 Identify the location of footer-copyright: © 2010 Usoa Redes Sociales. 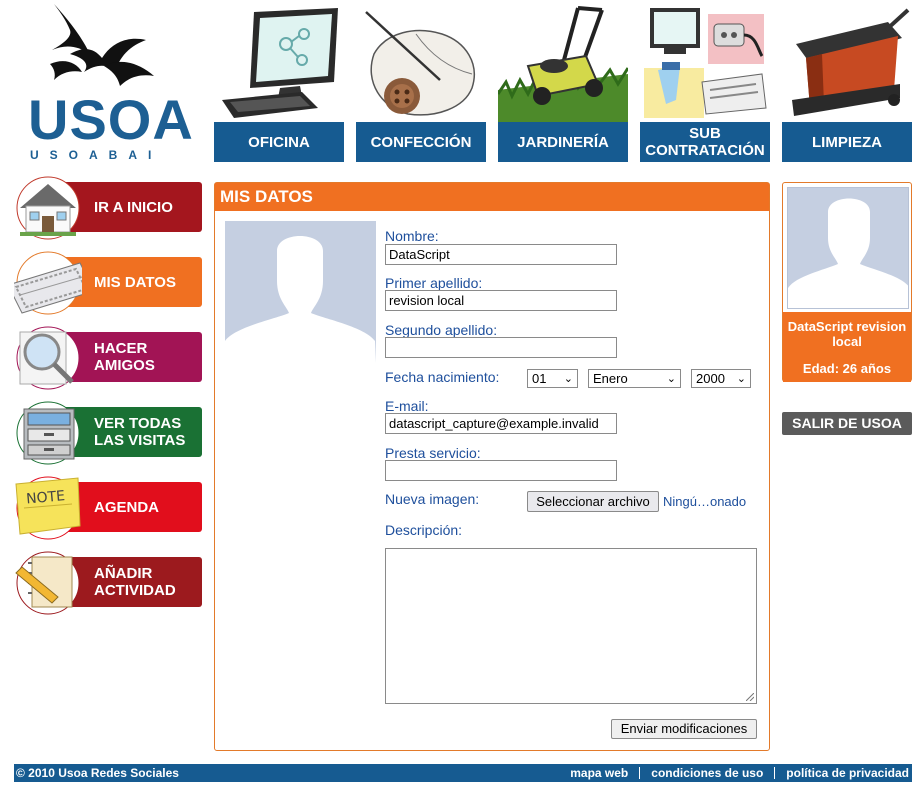
(97, 773).